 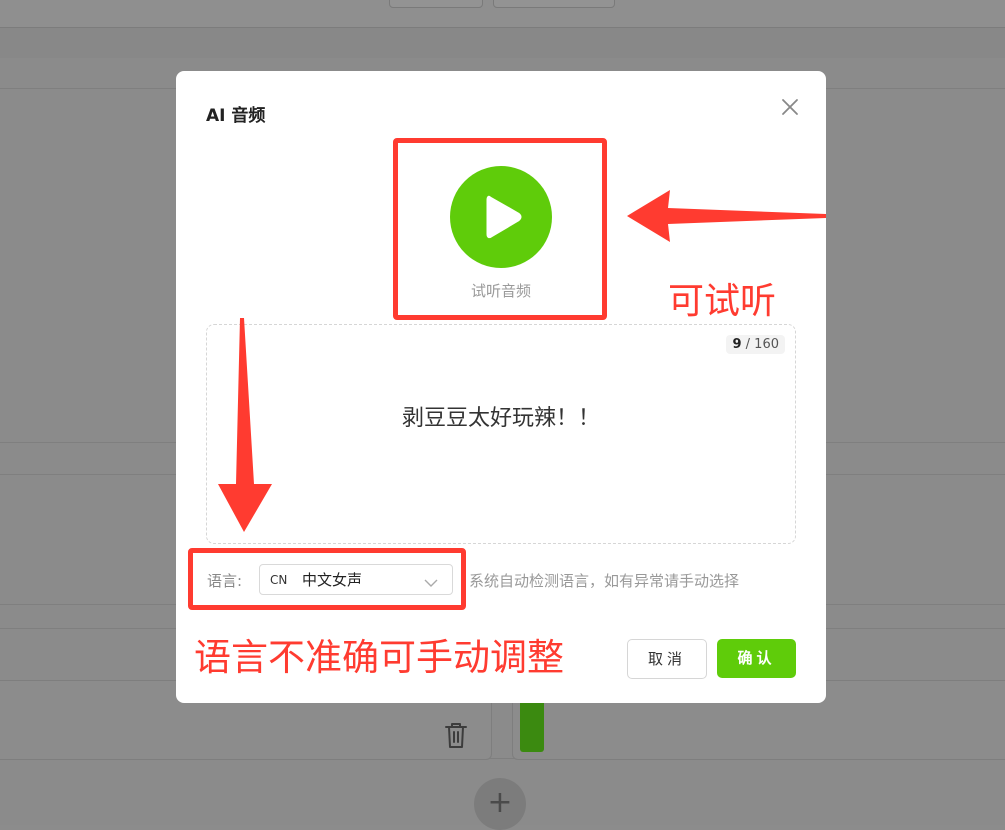 What do you see at coordinates (379, 657) in the screenshot?
I see `annotation-language-note: 语言不准确可手动调整` at bounding box center [379, 657].